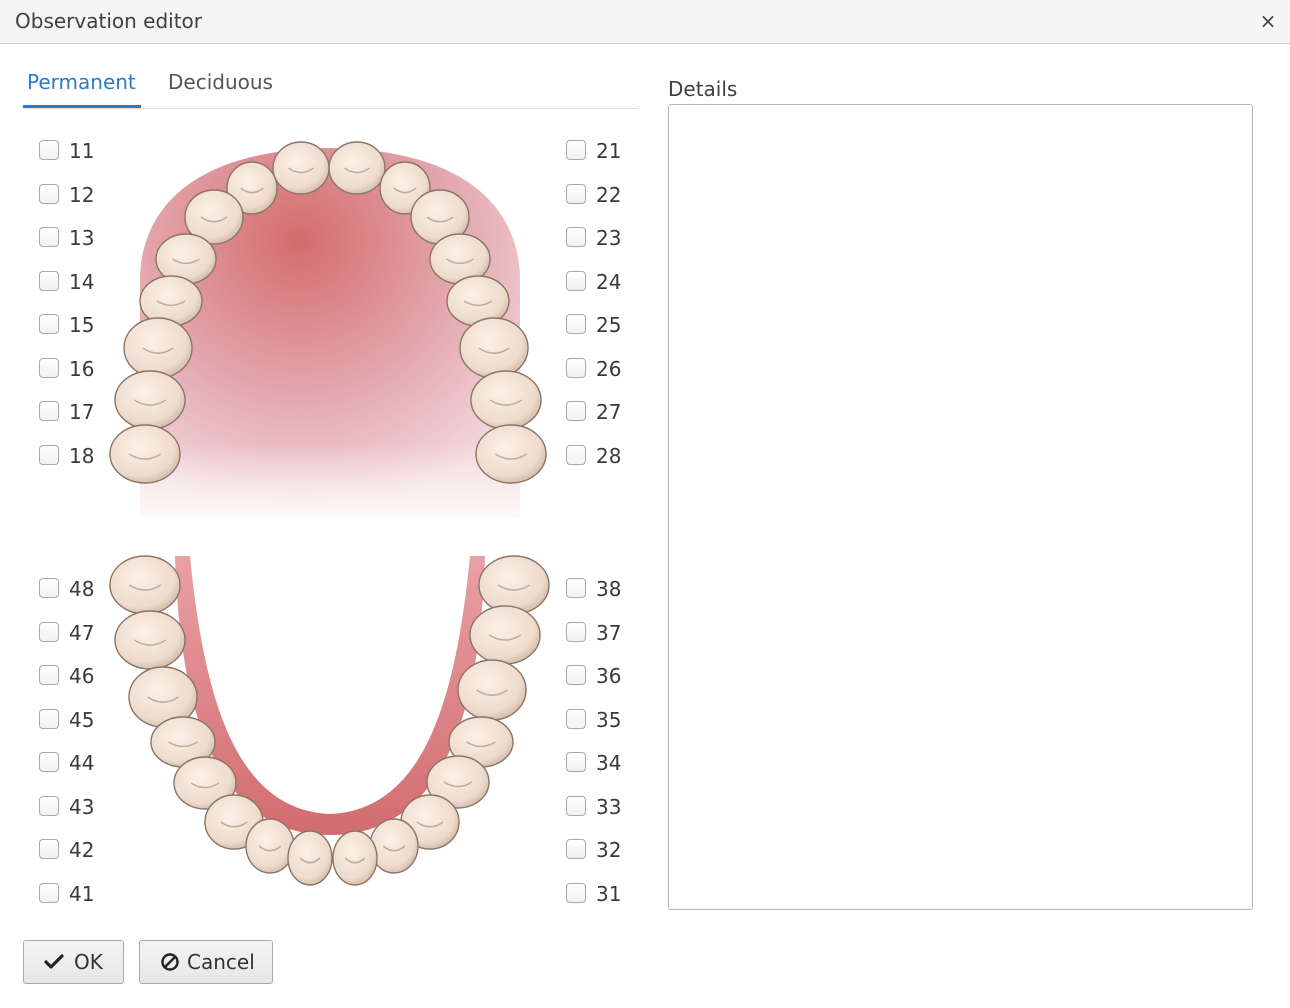 This screenshot has height=1008, width=1290. Describe the element at coordinates (82, 151) in the screenshot. I see `tooth-number-label: 11` at that location.